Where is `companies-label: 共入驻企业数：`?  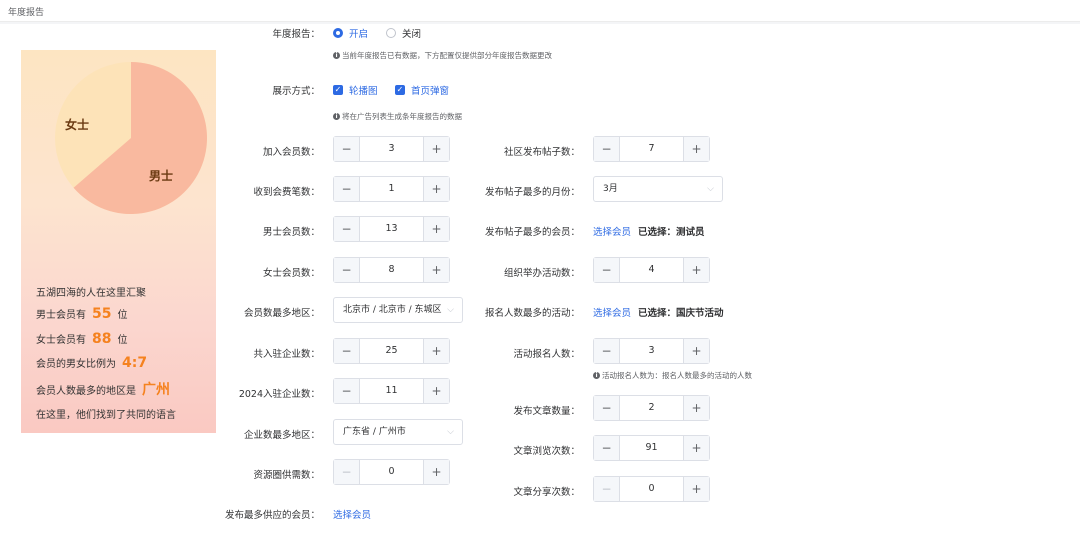 companies-label: 共入驻企业数： is located at coordinates (286, 354).